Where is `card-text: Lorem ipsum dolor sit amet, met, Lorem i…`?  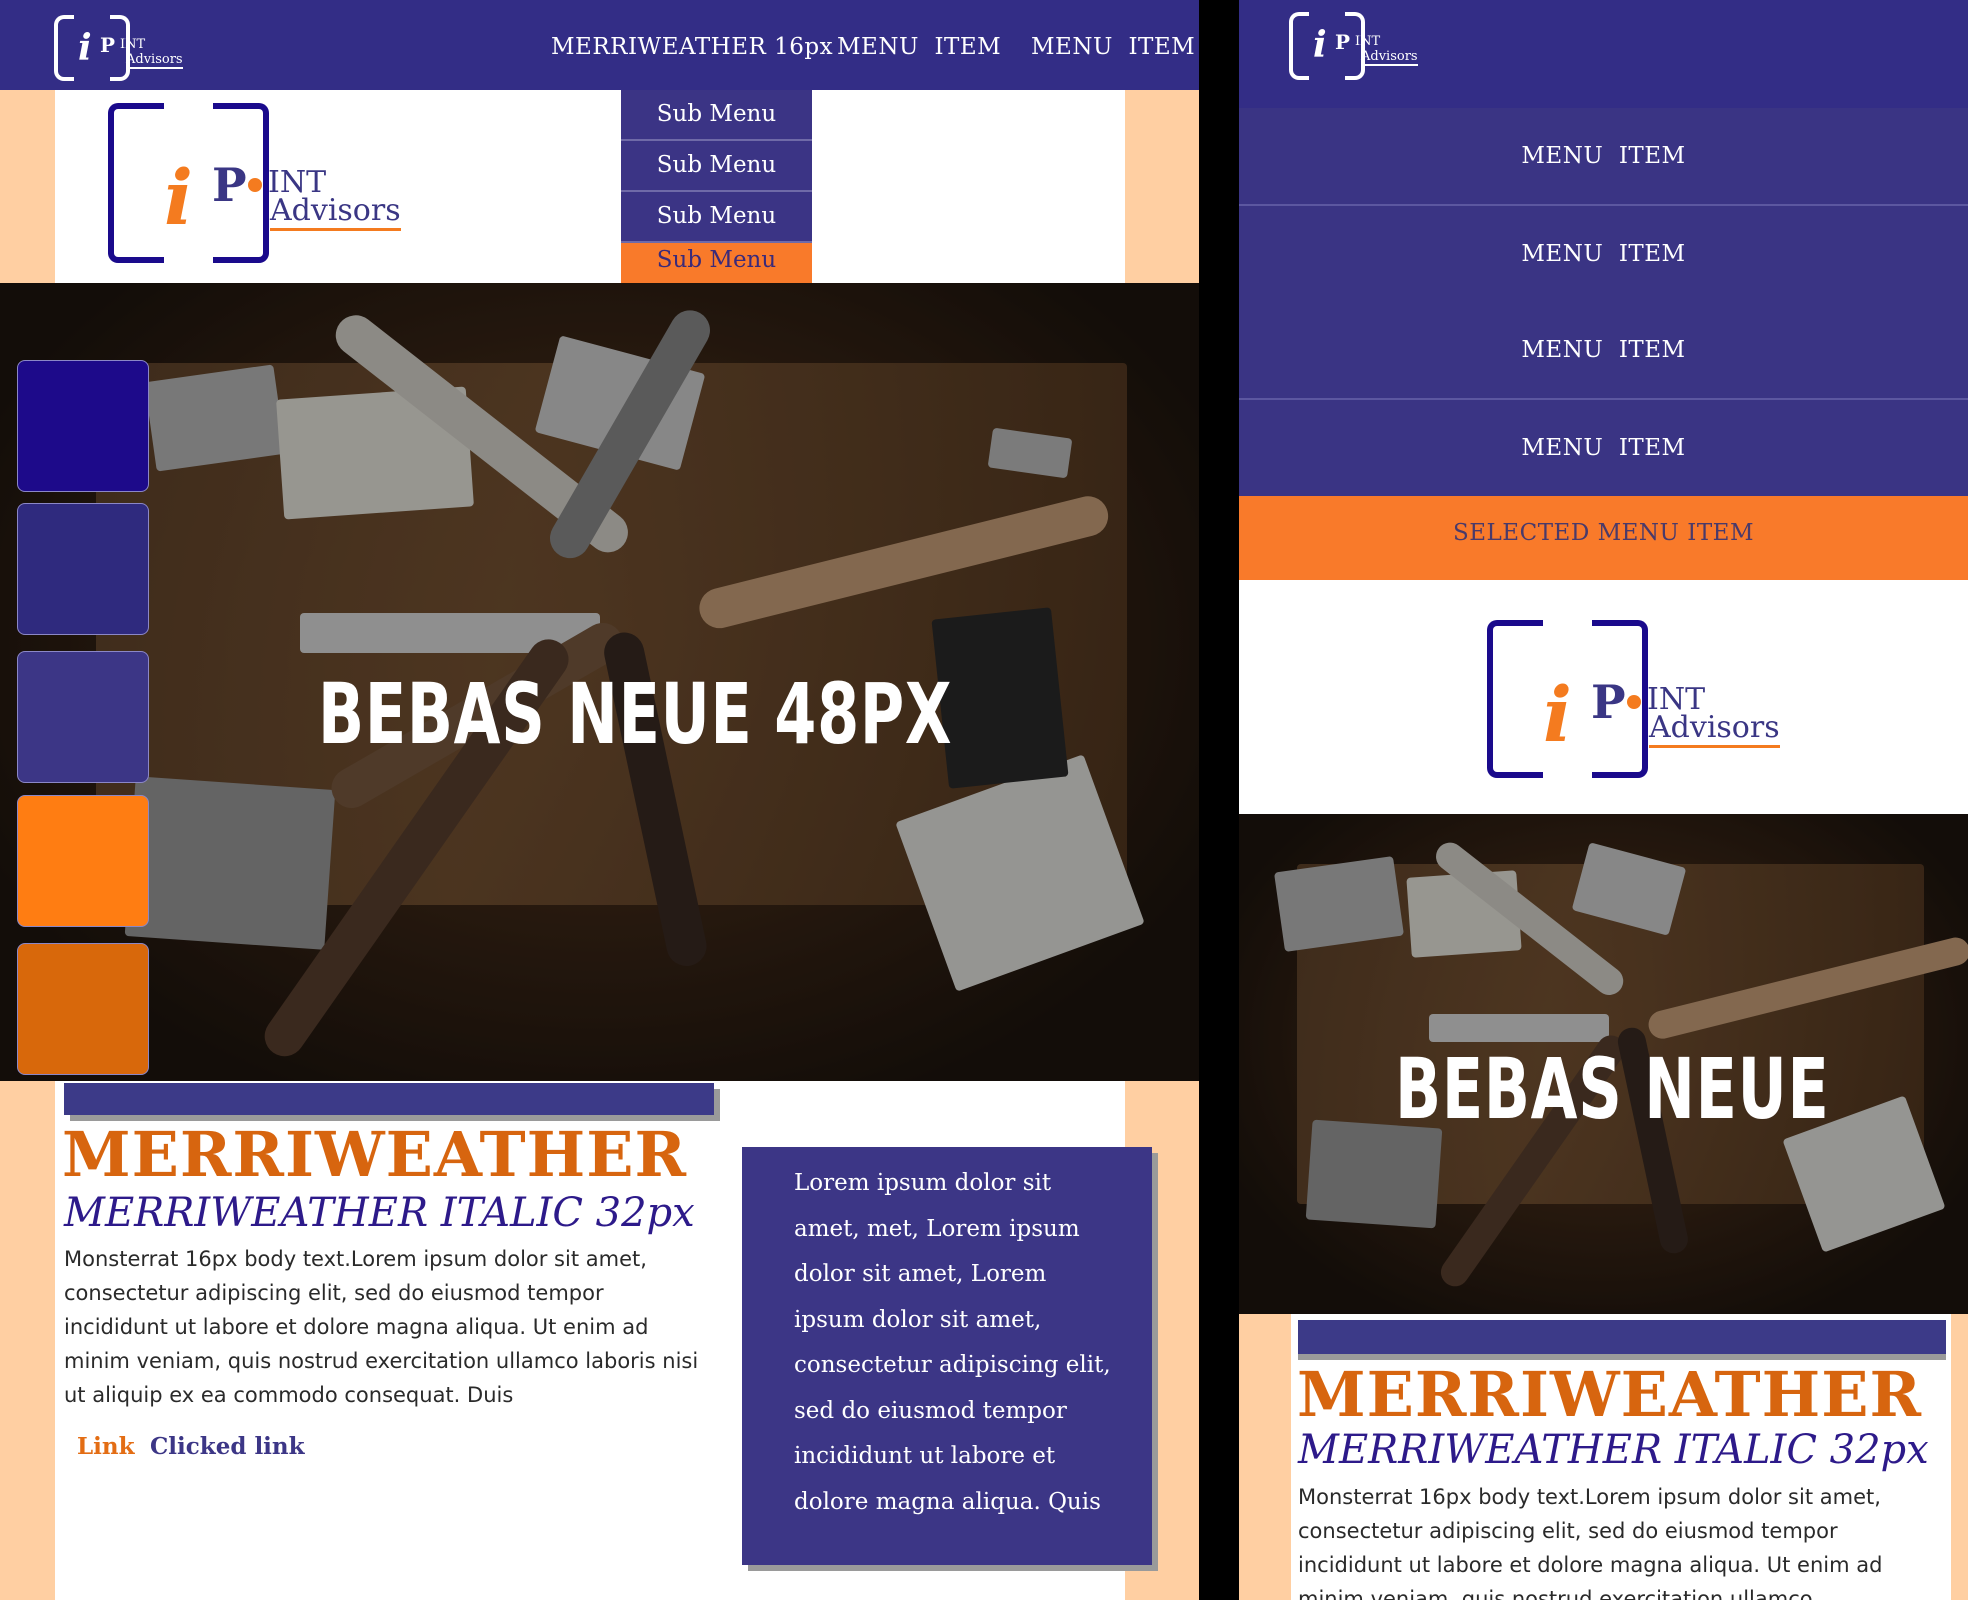 card-text: Lorem ipsum dolor sit amet, met, Lorem i… is located at coordinates (952, 1342).